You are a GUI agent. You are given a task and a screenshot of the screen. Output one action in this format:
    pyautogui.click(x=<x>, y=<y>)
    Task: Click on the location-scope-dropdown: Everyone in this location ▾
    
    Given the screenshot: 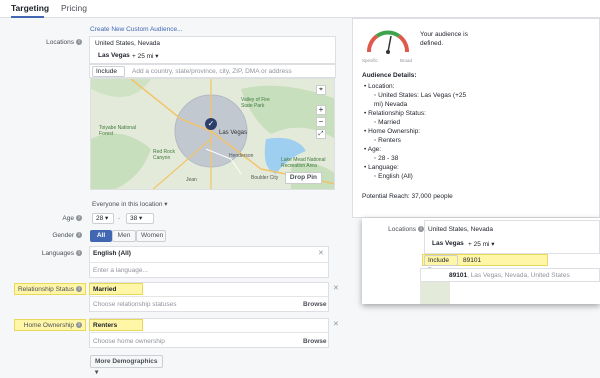 What is the action you would take?
    pyautogui.click(x=130, y=204)
    